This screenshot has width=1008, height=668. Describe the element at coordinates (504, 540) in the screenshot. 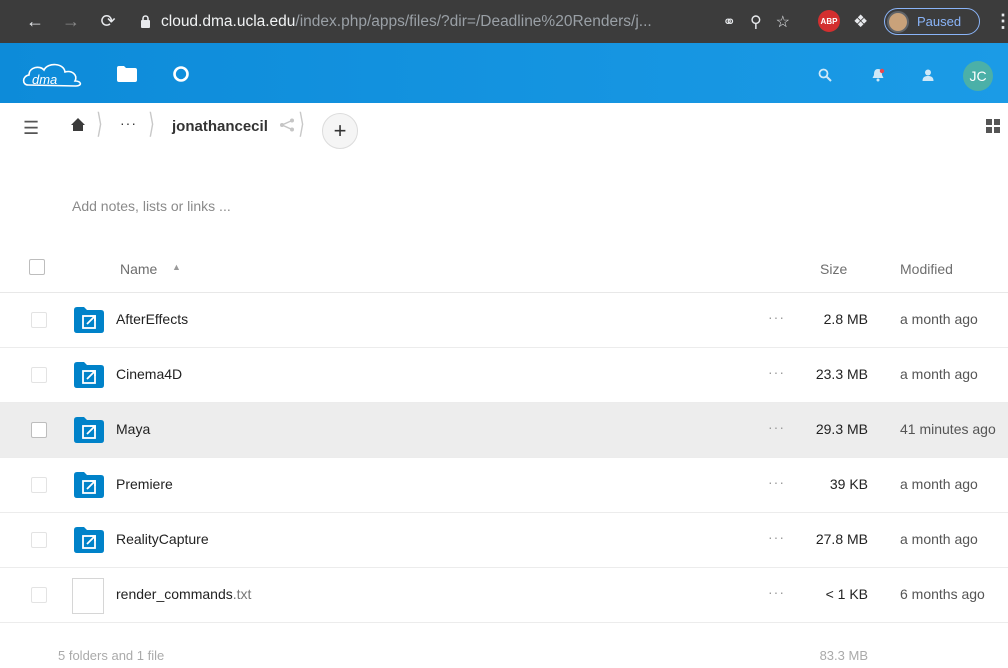

I see `table-row: RealityCapture ··· 27.8 MB a month ago` at that location.